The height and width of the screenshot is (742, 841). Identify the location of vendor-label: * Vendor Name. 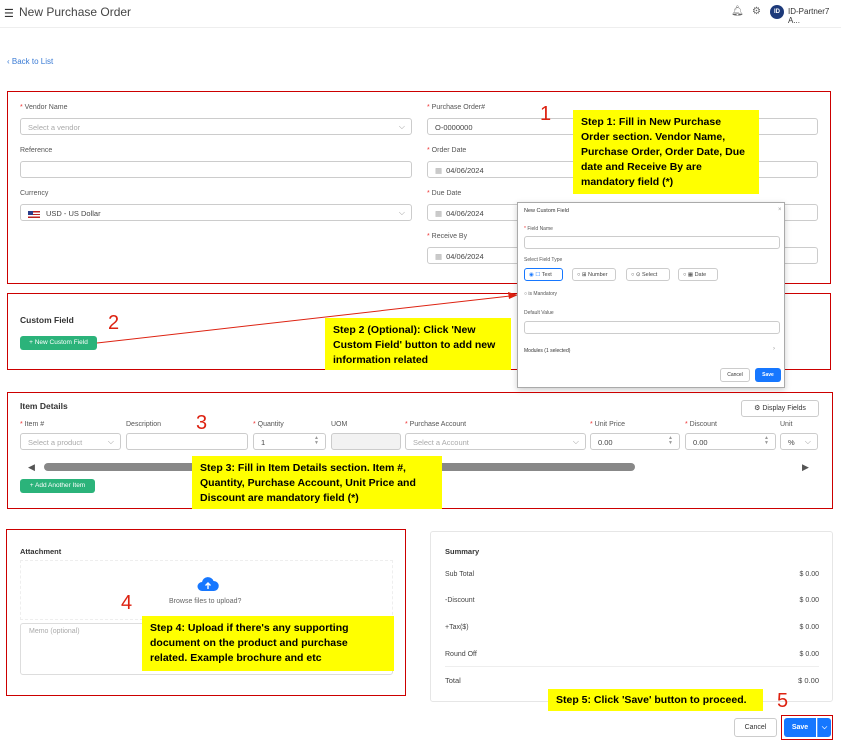
(44, 107).